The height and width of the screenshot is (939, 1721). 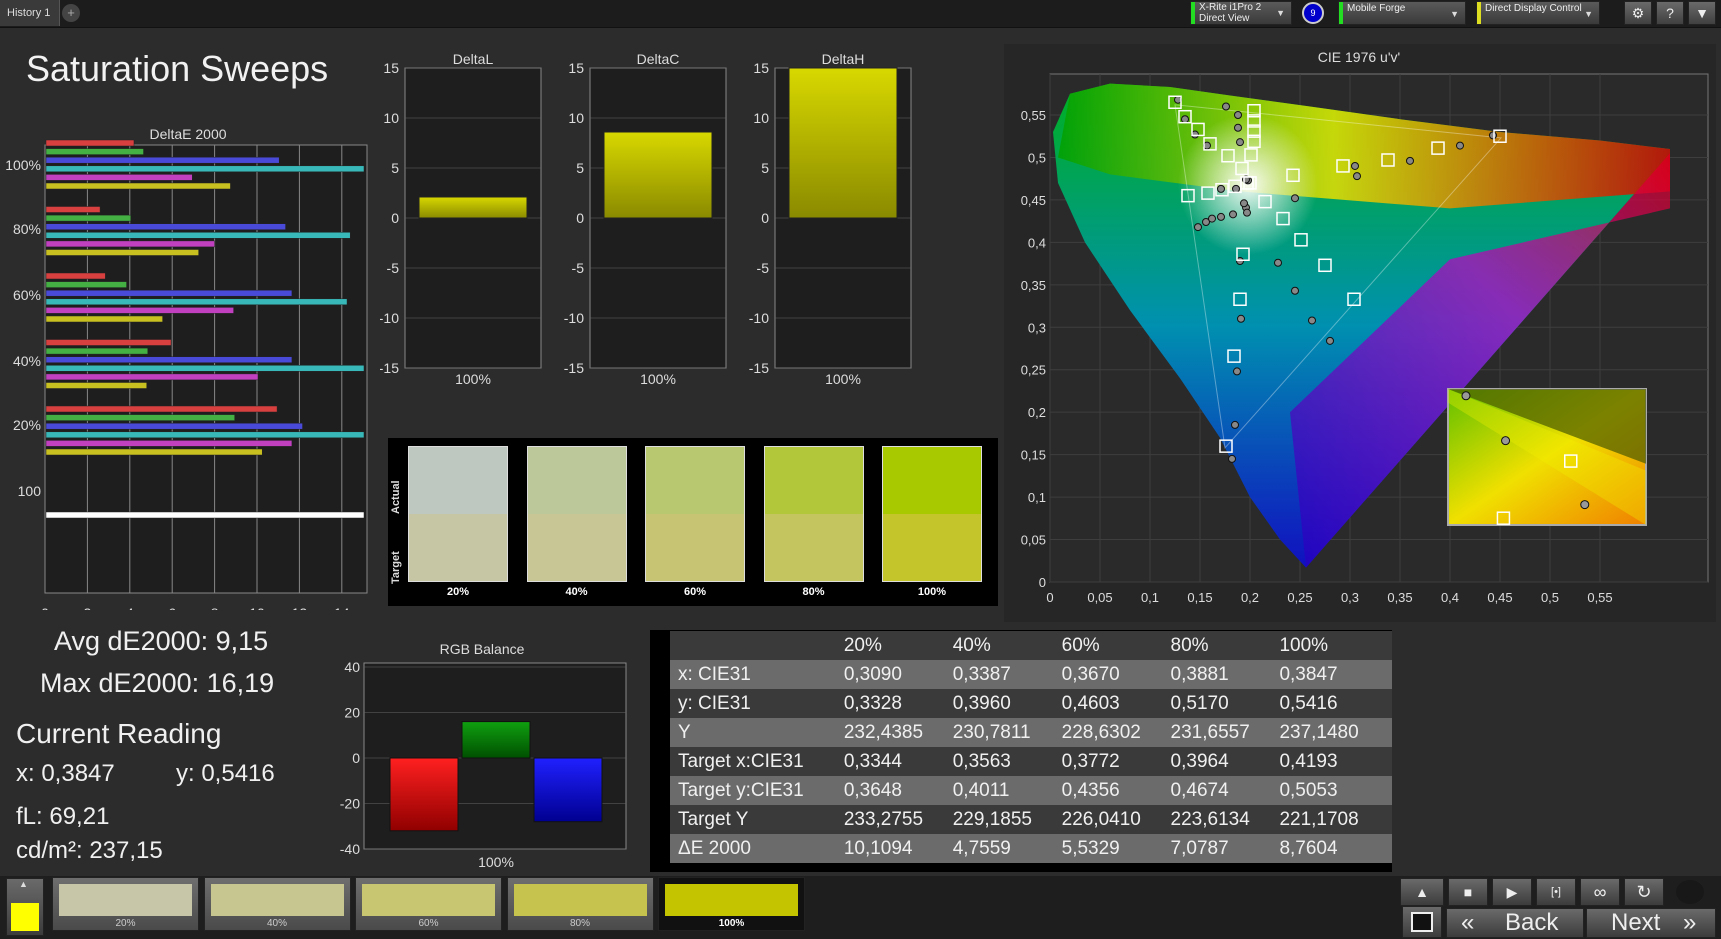 What do you see at coordinates (350, 849) in the screenshot?
I see `rgb-y-tick: -40` at bounding box center [350, 849].